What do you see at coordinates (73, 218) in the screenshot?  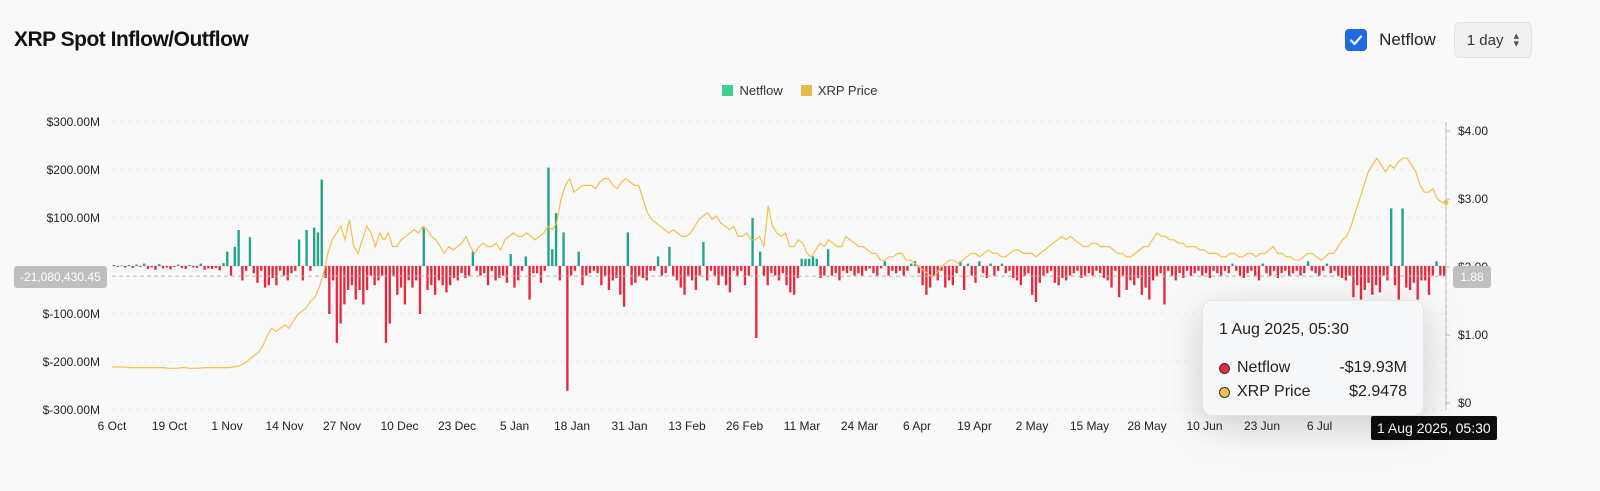 I see `y-tick-label-left: $100.00M` at bounding box center [73, 218].